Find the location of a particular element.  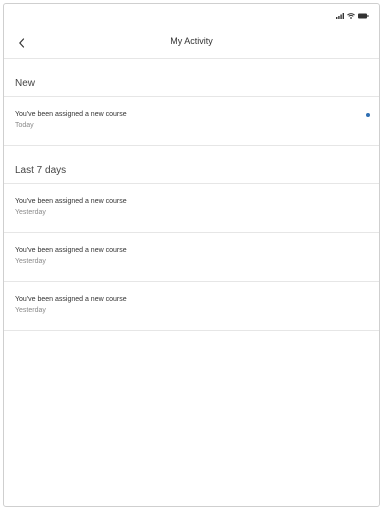

nav-bar: My Activity is located at coordinates (191, 43).